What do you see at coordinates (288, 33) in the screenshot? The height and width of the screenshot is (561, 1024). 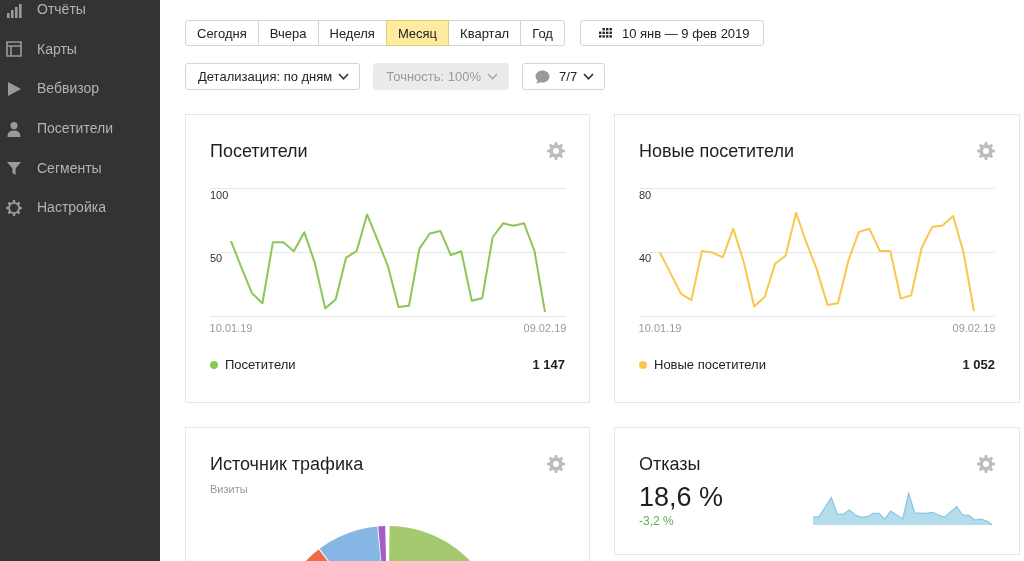 I see `period-tab: Вчера` at bounding box center [288, 33].